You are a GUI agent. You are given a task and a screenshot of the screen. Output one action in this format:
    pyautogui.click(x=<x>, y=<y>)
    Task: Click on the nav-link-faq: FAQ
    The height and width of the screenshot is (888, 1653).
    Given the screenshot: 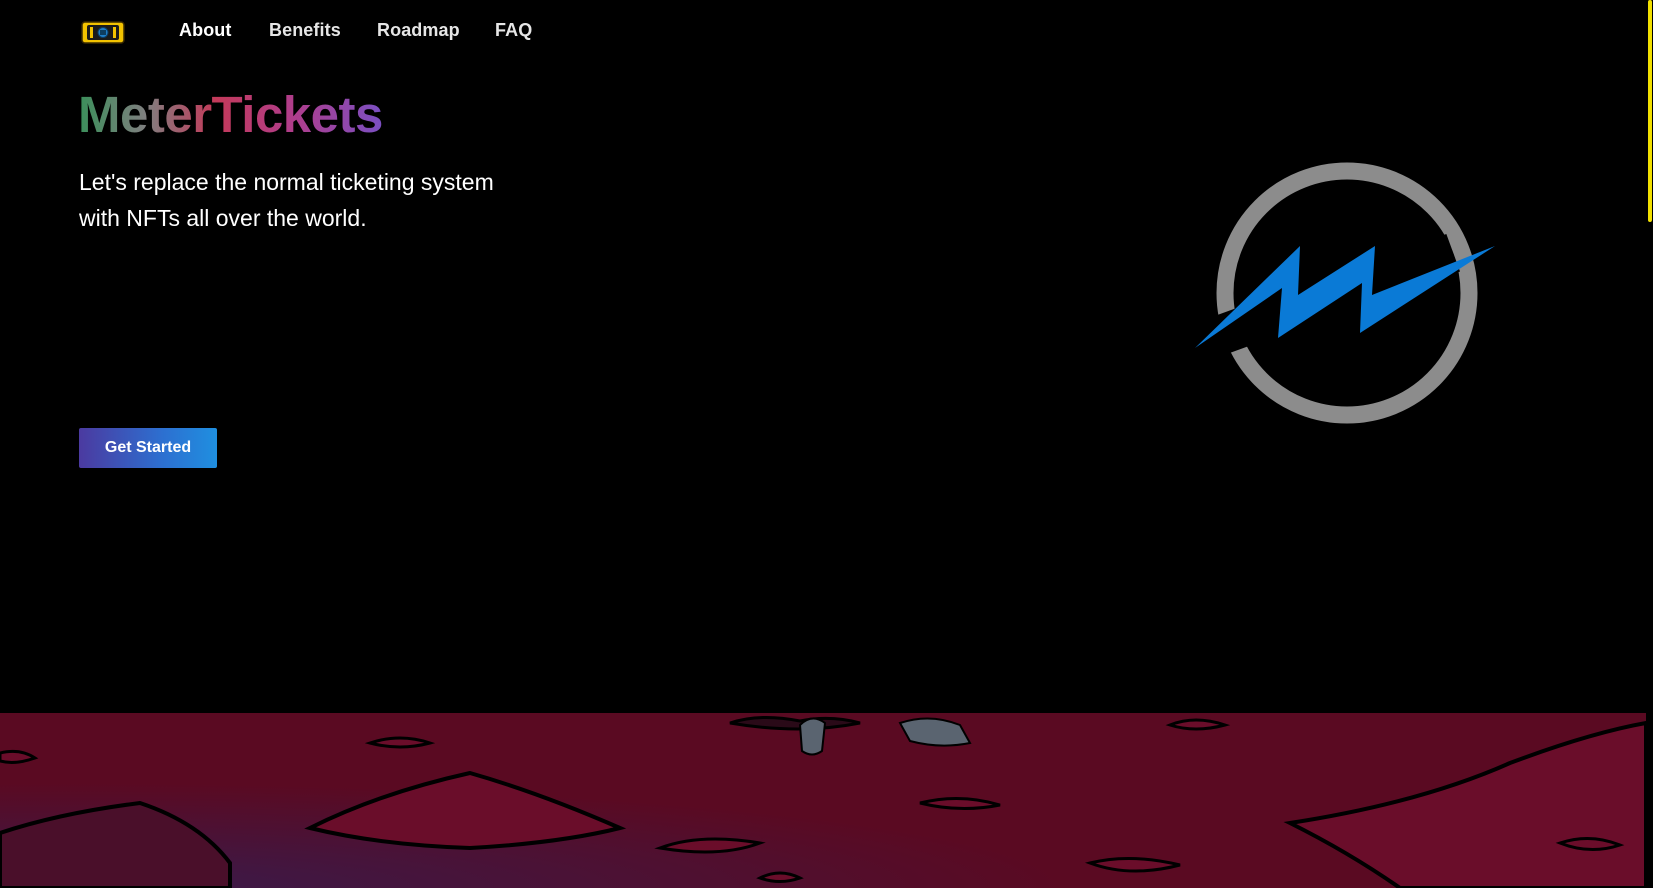 What is the action you would take?
    pyautogui.click(x=513, y=30)
    